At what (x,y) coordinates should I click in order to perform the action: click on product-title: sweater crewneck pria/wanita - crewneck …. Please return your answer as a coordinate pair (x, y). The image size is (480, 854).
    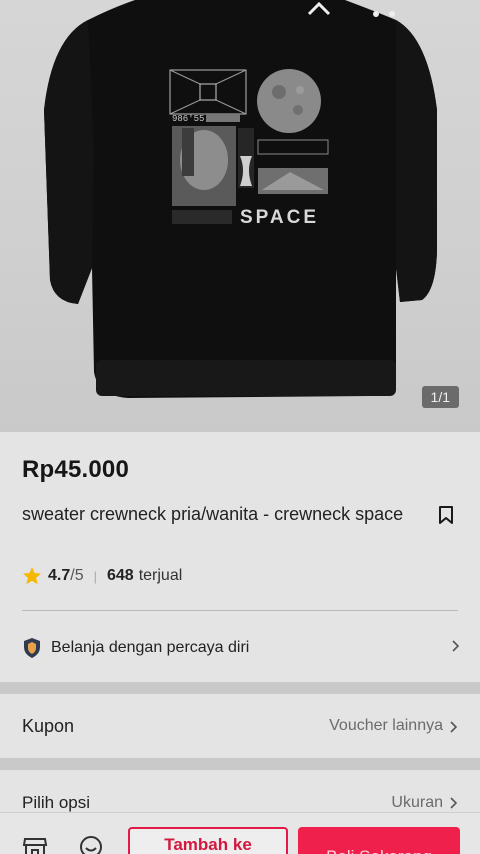
    Looking at the image, I should click on (213, 514).